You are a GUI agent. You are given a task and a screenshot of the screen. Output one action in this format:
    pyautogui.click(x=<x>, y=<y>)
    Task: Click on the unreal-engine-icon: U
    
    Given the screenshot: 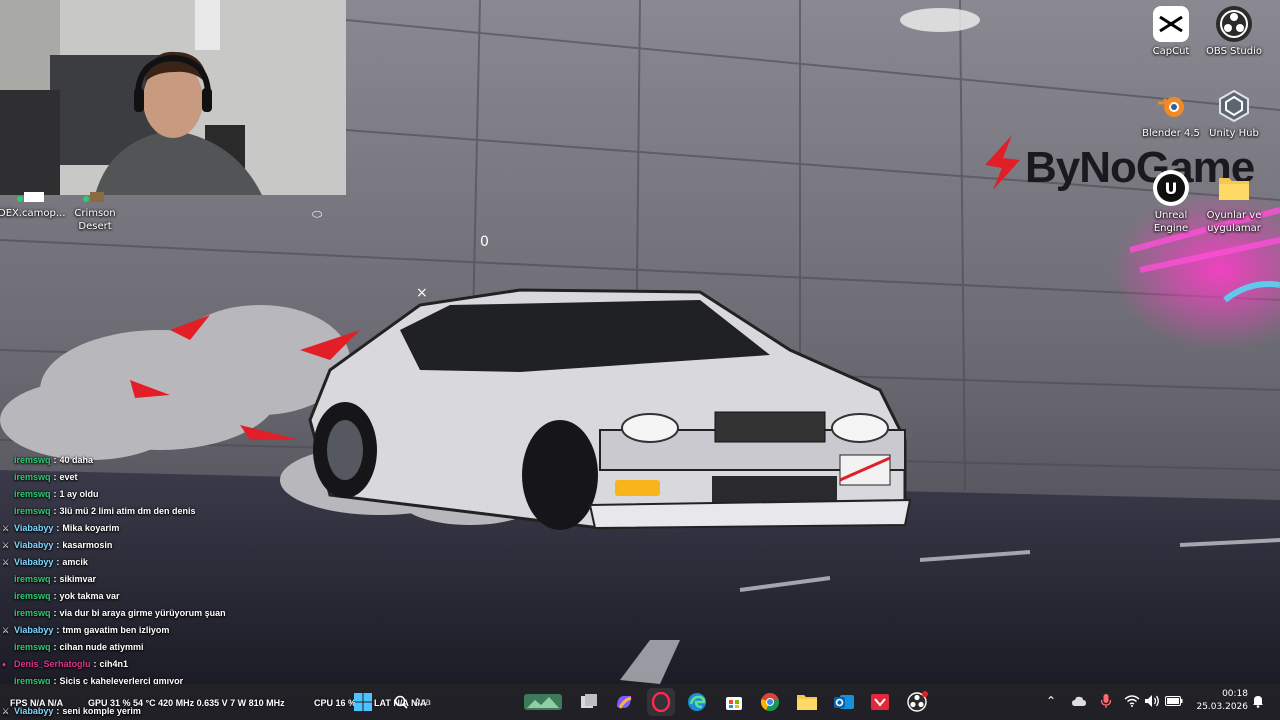 What is the action you would take?
    pyautogui.click(x=1171, y=188)
    